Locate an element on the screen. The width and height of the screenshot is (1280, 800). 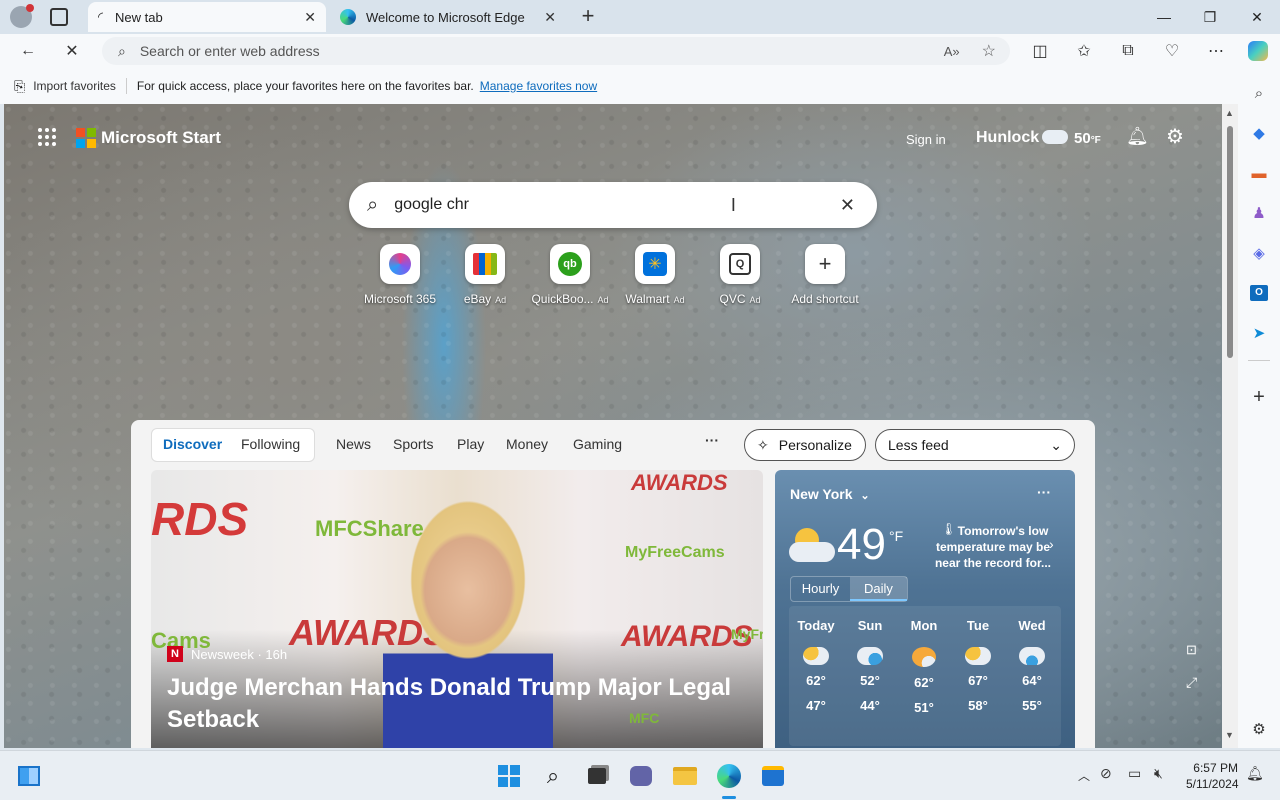
tab-sports: Sports is located at coordinates (413, 444).